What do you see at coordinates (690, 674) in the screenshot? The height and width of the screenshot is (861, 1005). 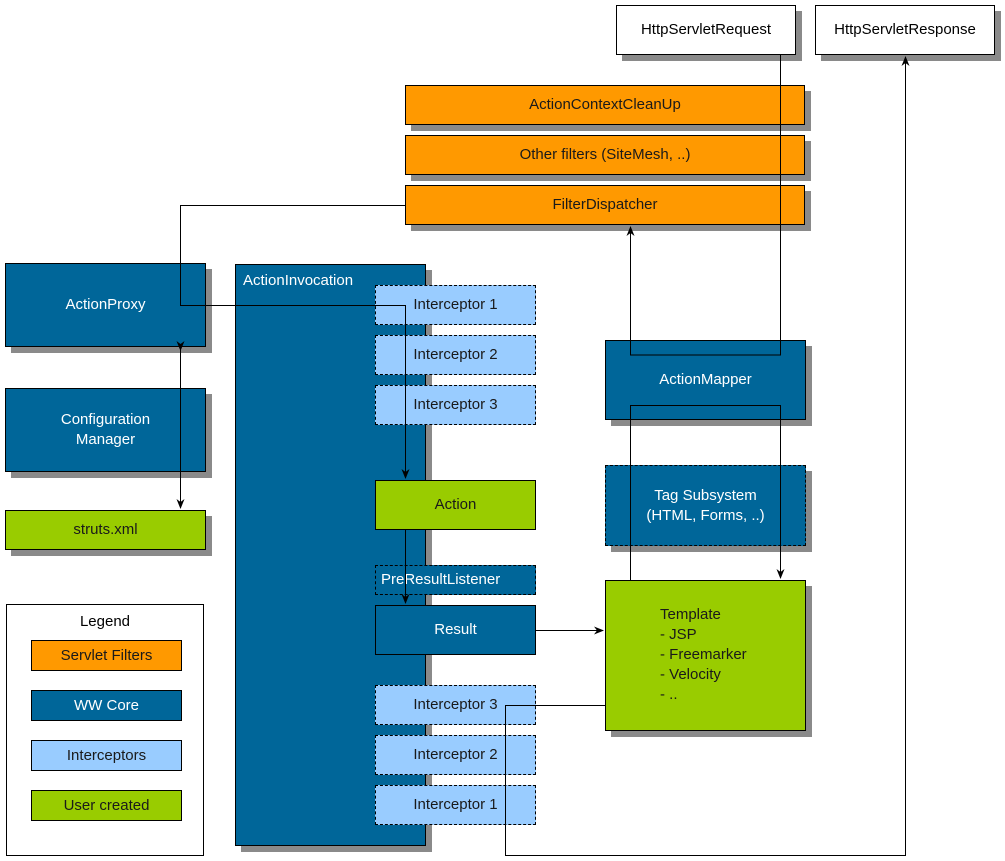 I see `template-item-velocity: - Velocity` at bounding box center [690, 674].